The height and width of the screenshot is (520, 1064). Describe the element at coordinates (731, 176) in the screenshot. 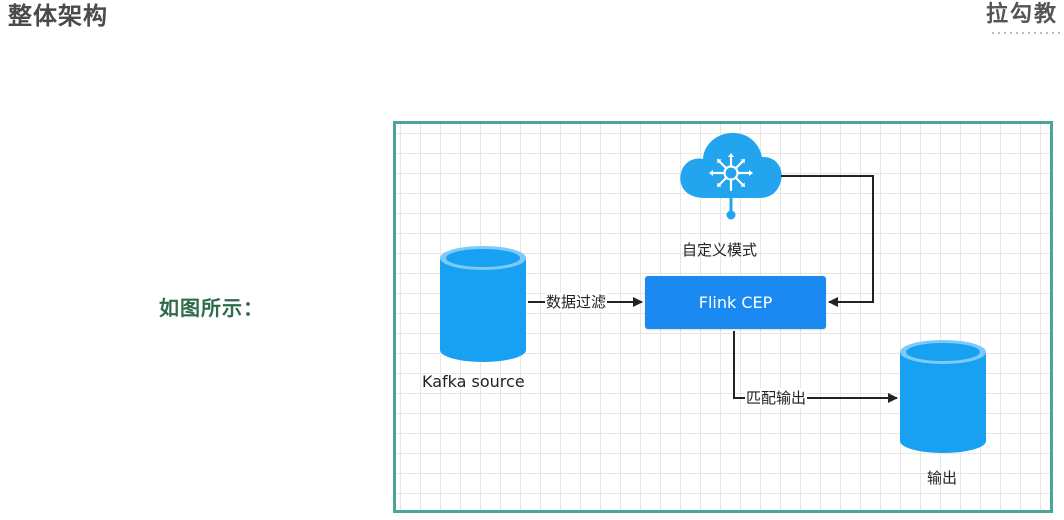

I see `cloud-network-icon` at that location.